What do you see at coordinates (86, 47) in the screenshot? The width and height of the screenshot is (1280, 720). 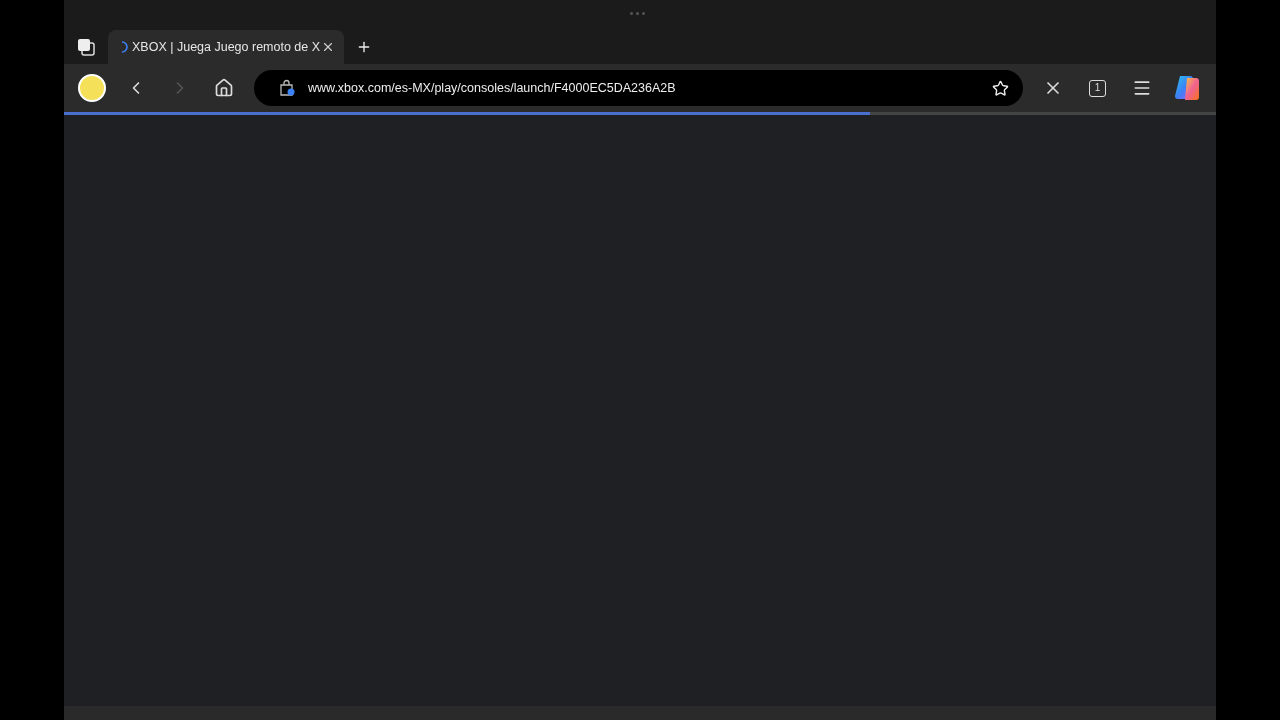 I see `stacked-squares-icon` at bounding box center [86, 47].